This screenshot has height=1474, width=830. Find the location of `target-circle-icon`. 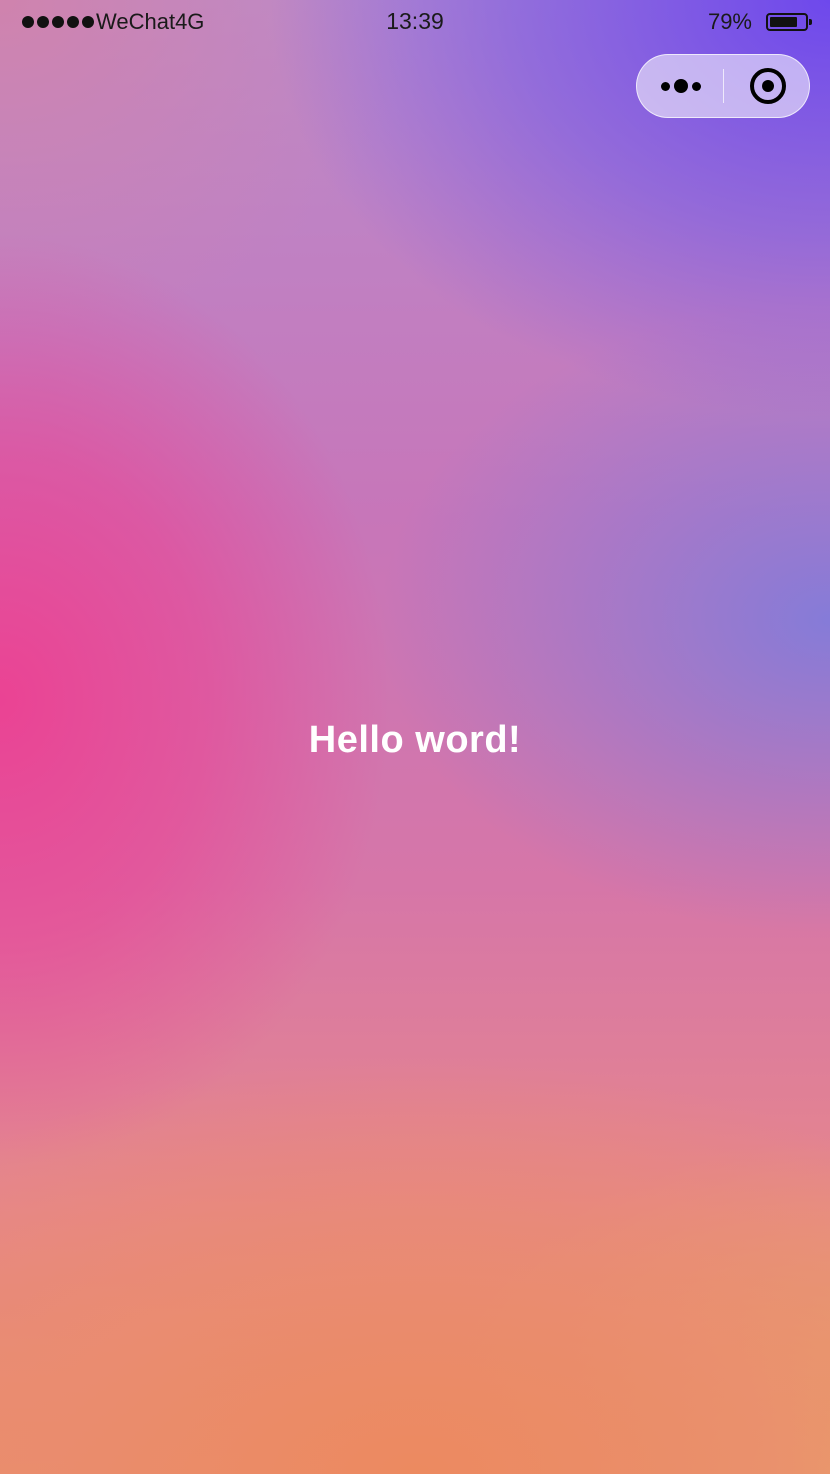

target-circle-icon is located at coordinates (768, 86).